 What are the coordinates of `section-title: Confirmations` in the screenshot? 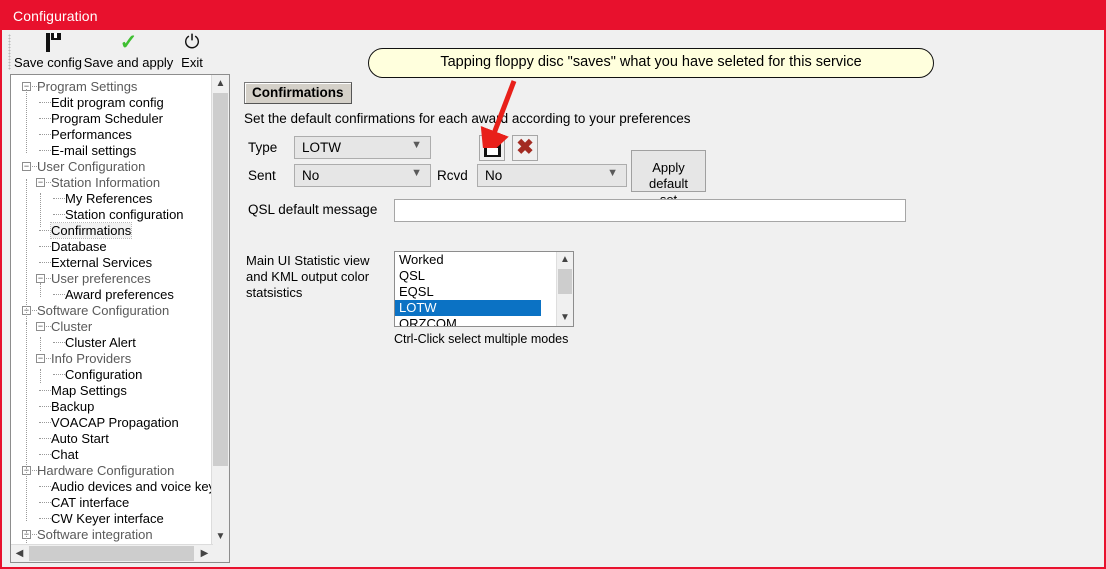 It's located at (298, 93).